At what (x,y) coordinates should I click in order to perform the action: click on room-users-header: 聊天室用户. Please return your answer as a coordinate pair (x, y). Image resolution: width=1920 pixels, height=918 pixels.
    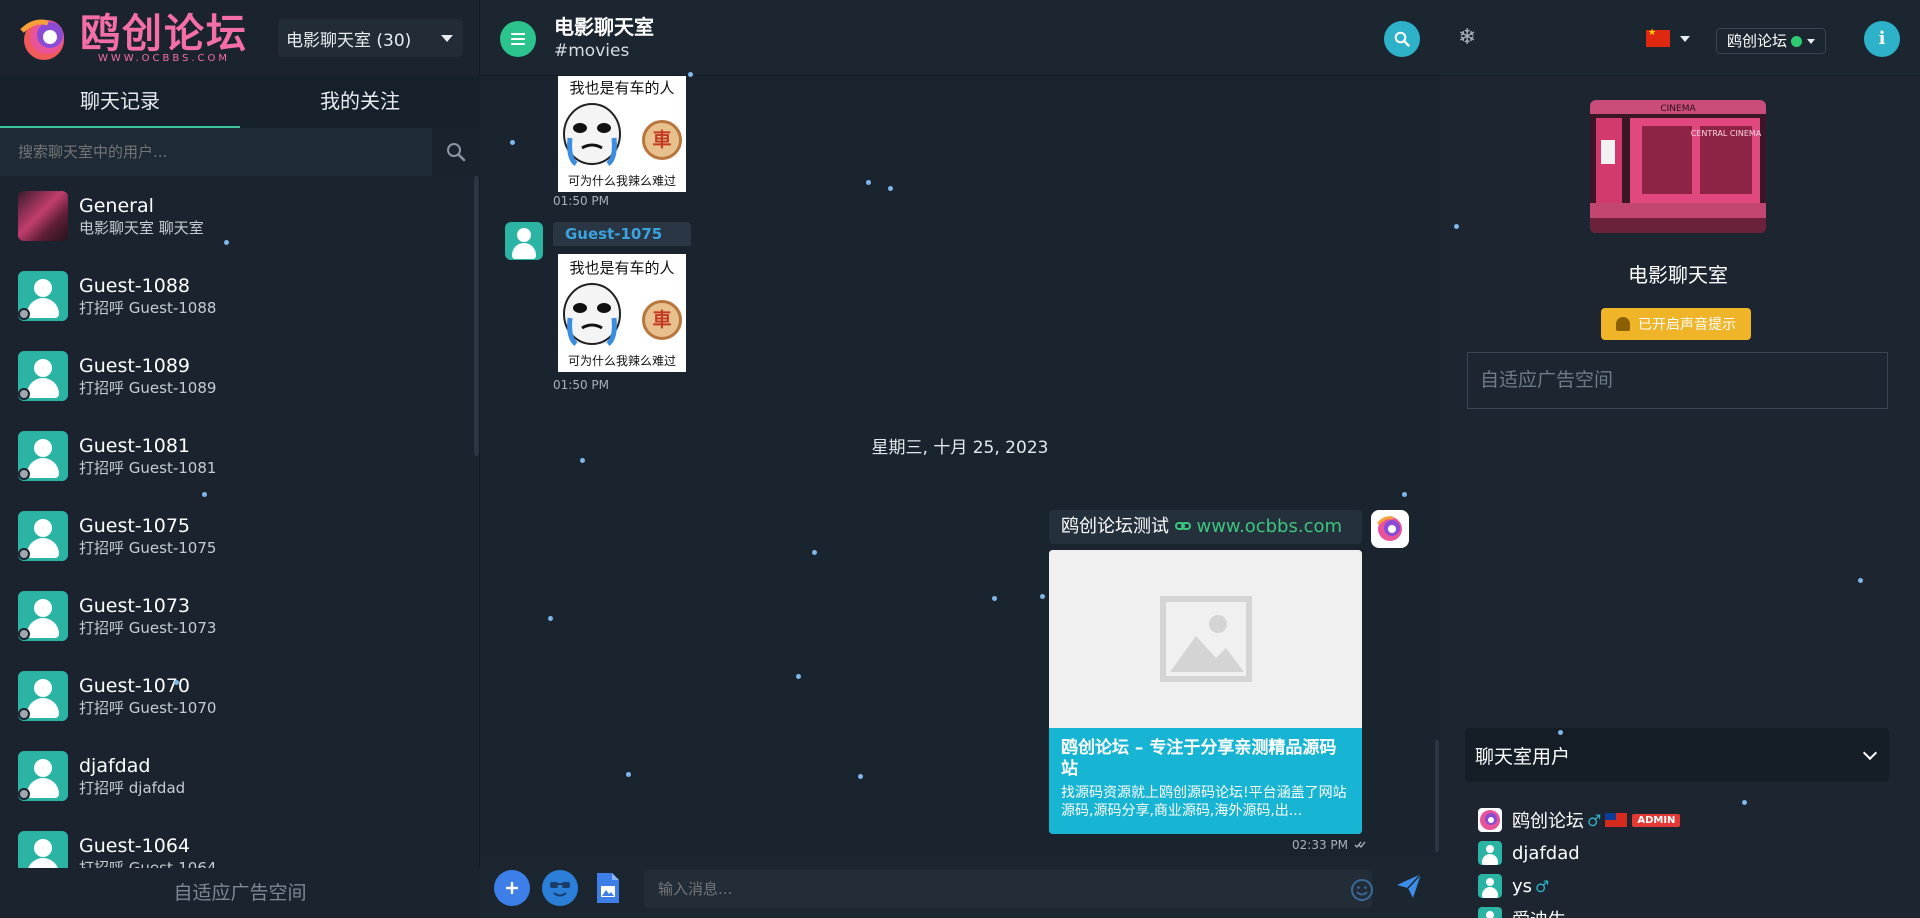
    Looking at the image, I should click on (1677, 755).